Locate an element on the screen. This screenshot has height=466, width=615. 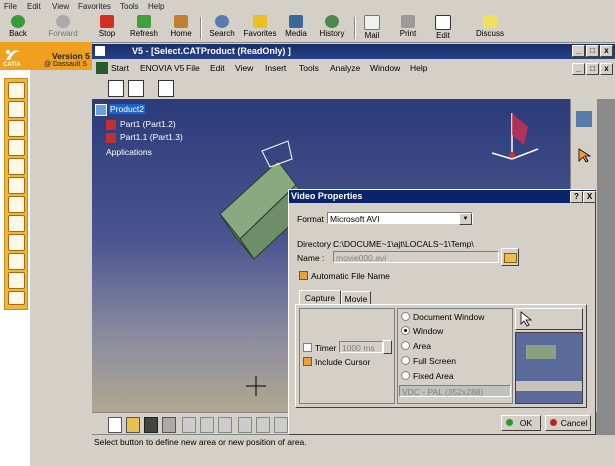
new-file-icon is located at coordinates (115, 425).